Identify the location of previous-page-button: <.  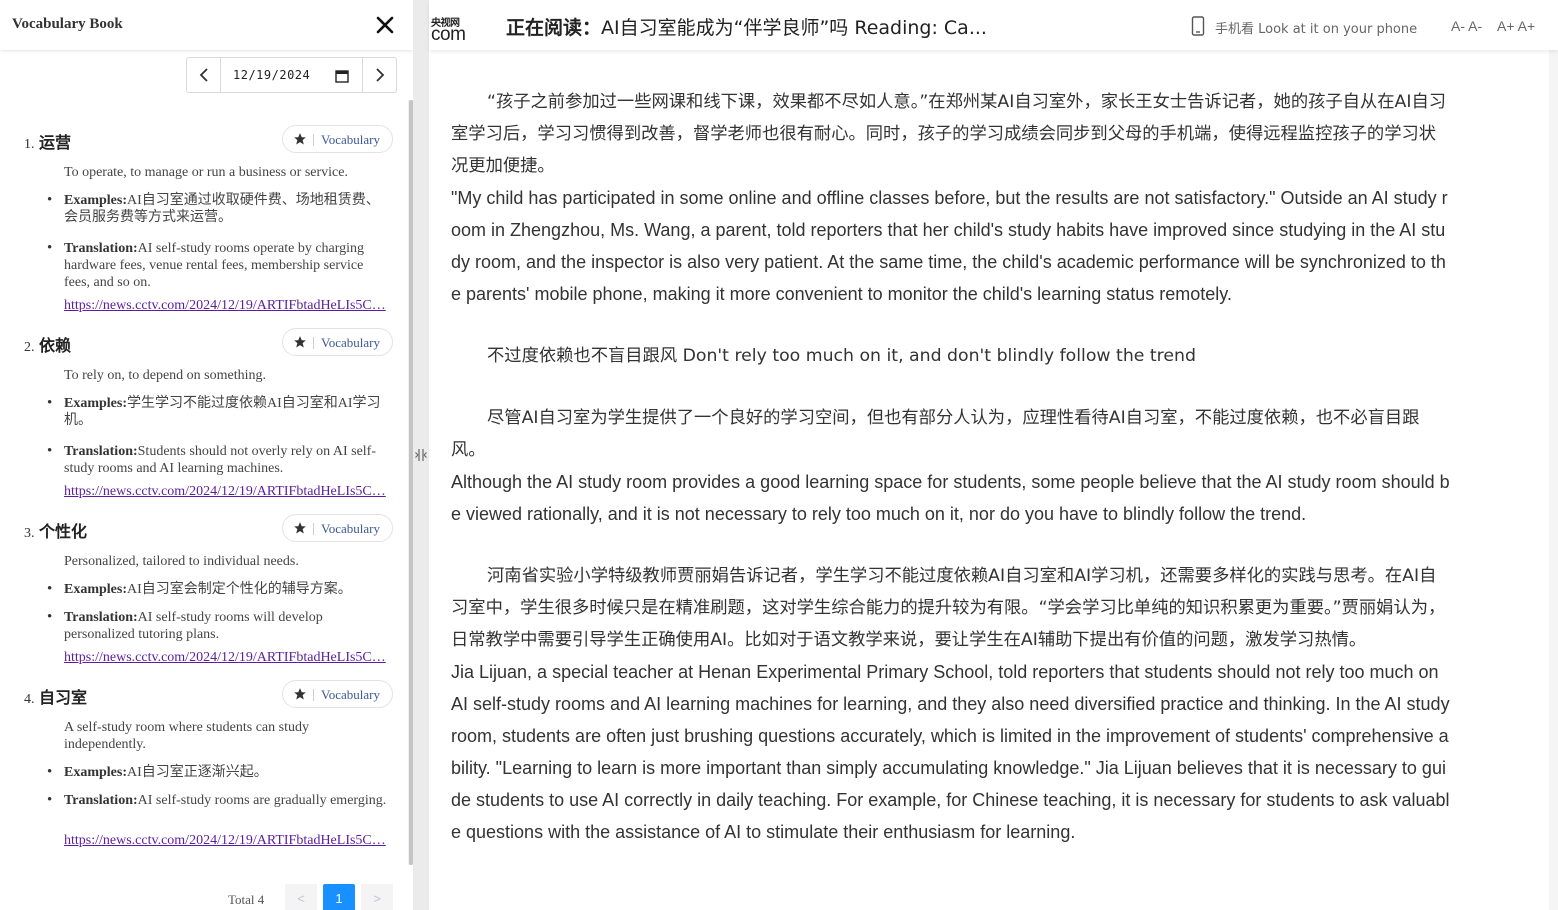
(301, 897).